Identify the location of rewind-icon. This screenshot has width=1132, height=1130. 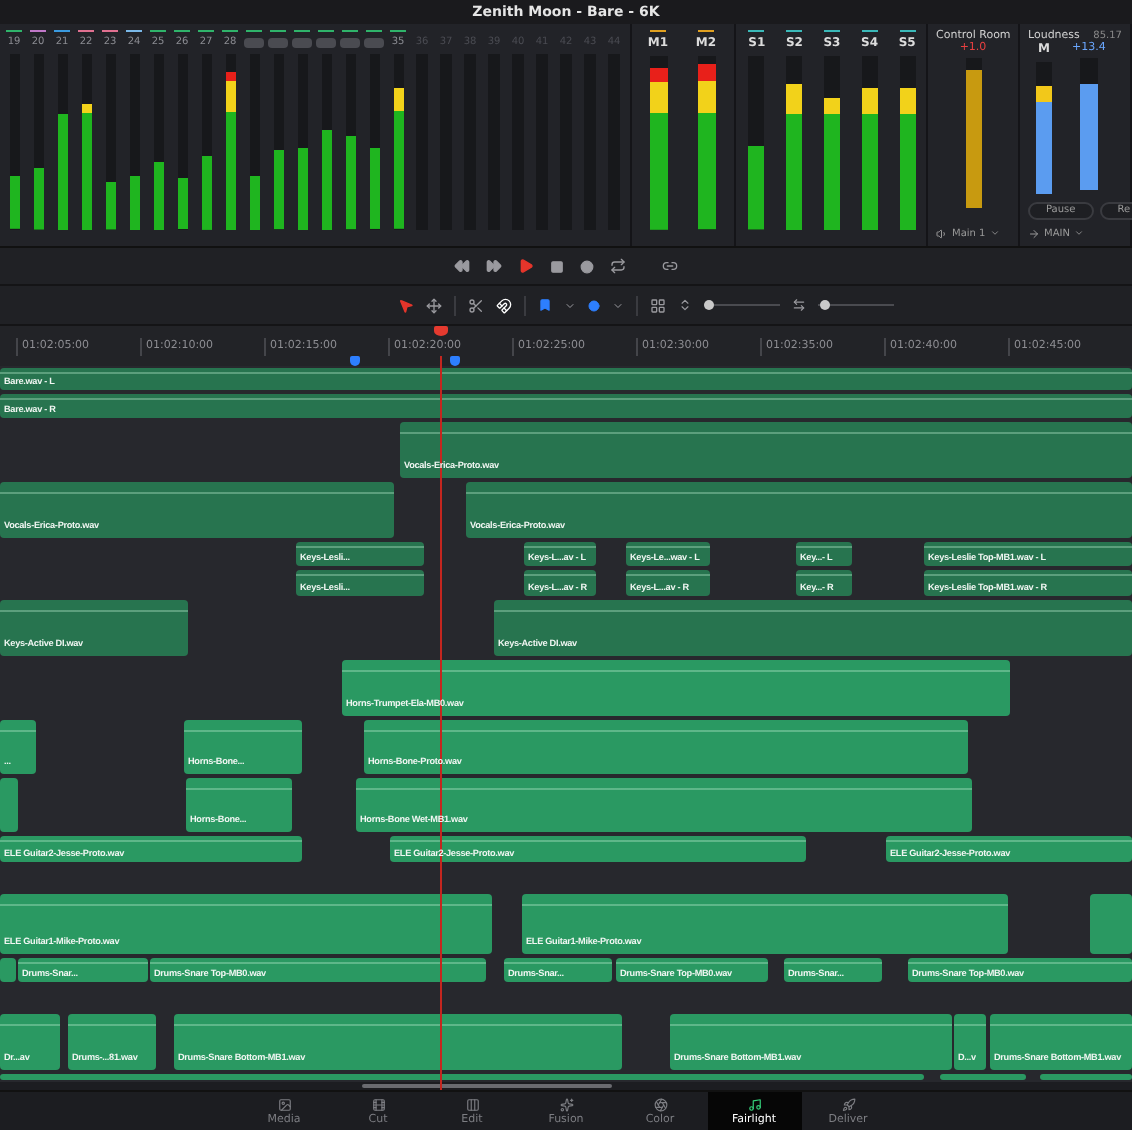
(462, 266).